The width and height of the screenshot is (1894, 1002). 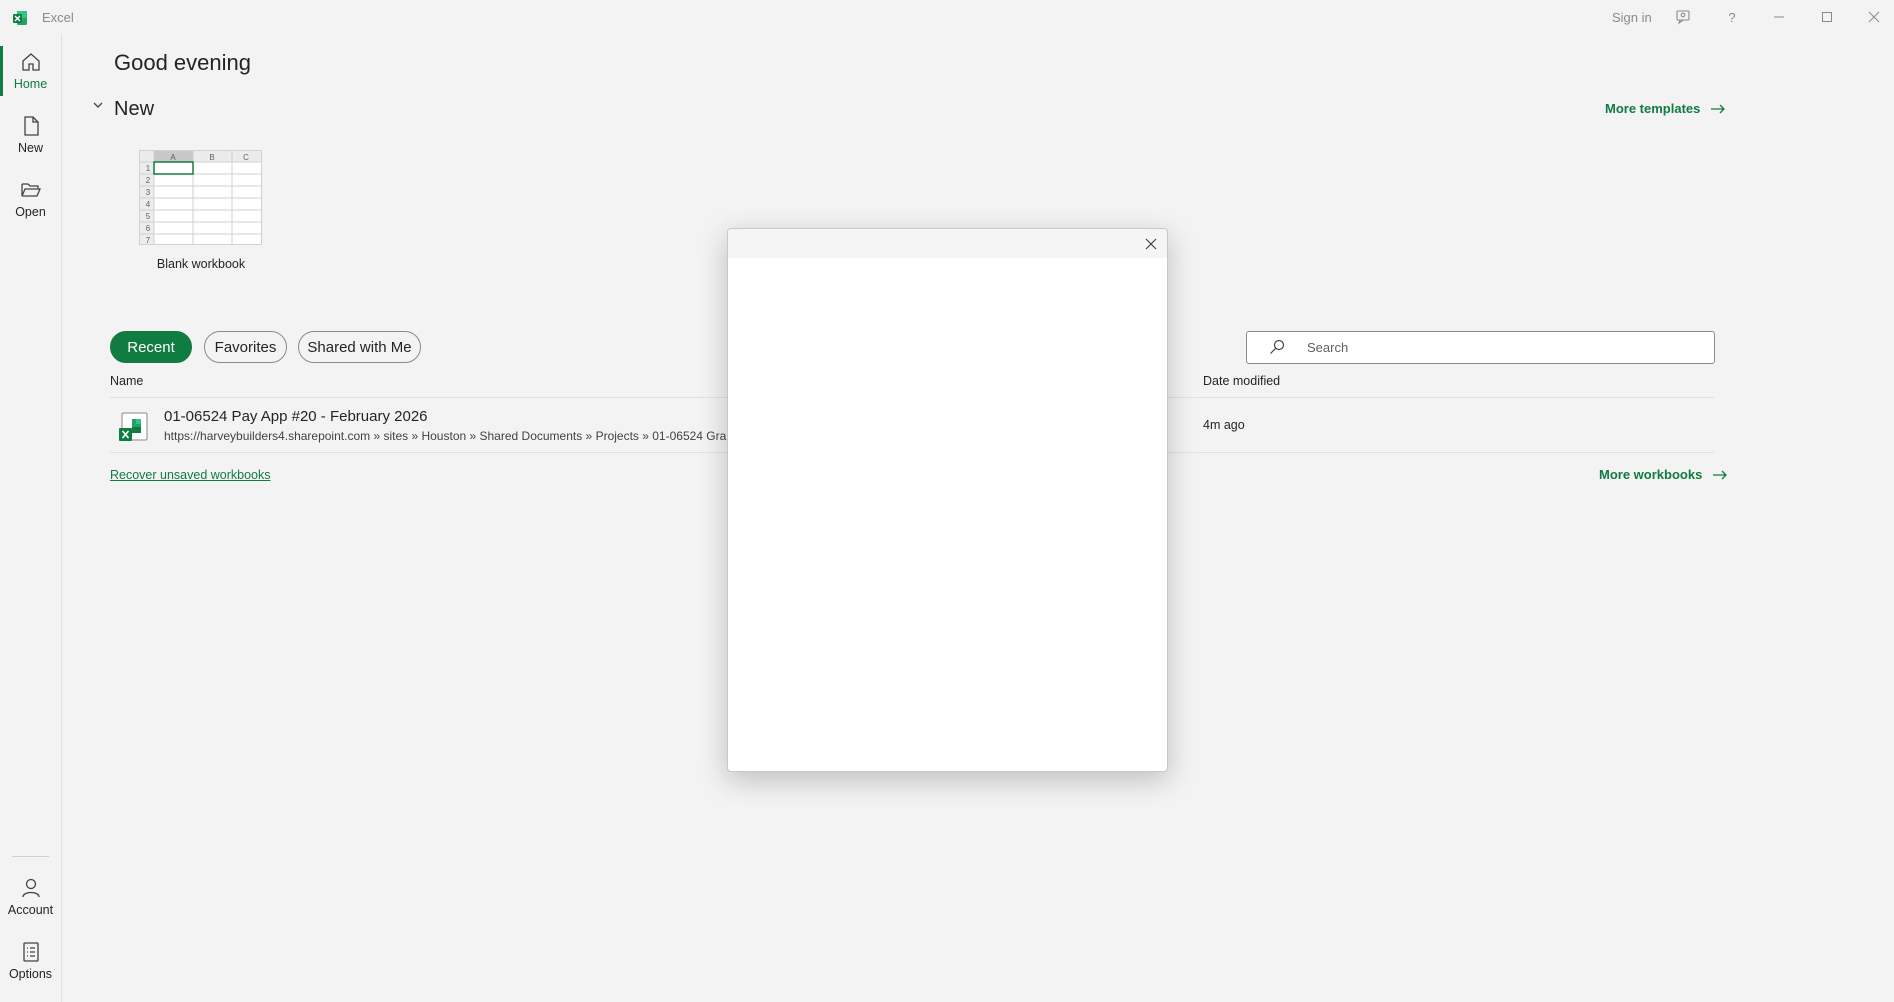 What do you see at coordinates (148, 192) in the screenshot?
I see `row-header: 3` at bounding box center [148, 192].